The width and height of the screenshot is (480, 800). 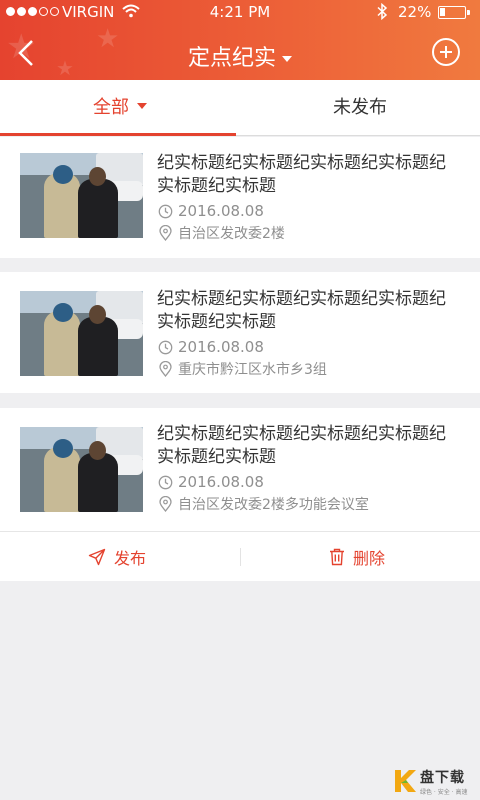 I want to click on tab-unpublished: 未发布, so click(x=360, y=108).